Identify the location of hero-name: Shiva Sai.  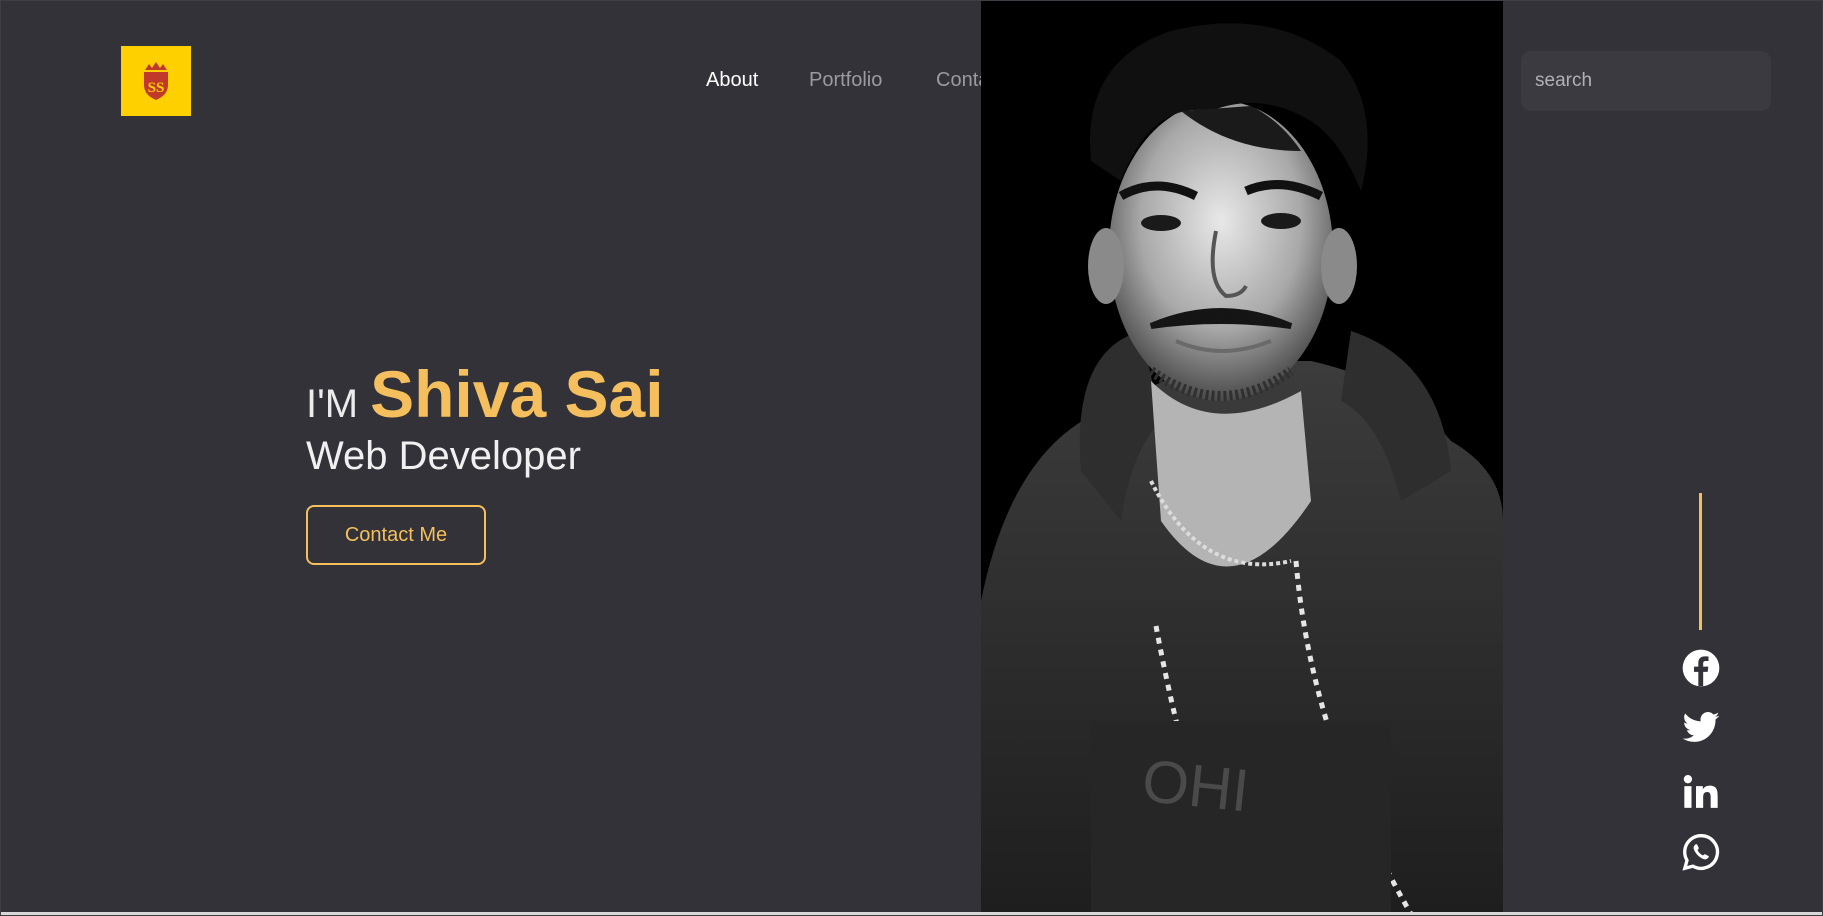
(517, 394).